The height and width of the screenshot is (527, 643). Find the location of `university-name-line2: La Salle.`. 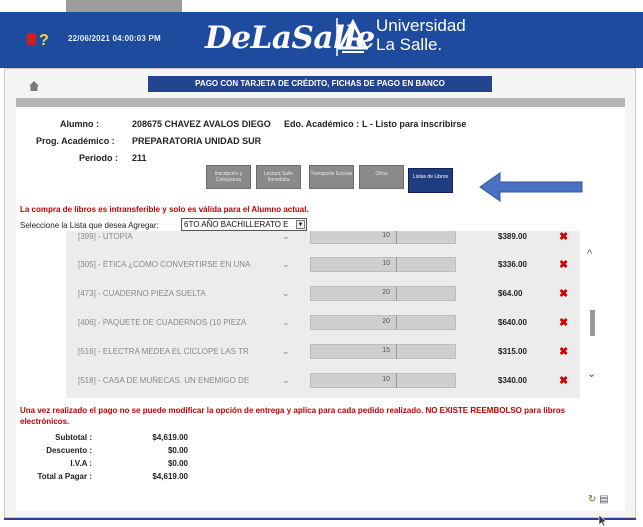

university-name-line2: La Salle. is located at coordinates (409, 44).